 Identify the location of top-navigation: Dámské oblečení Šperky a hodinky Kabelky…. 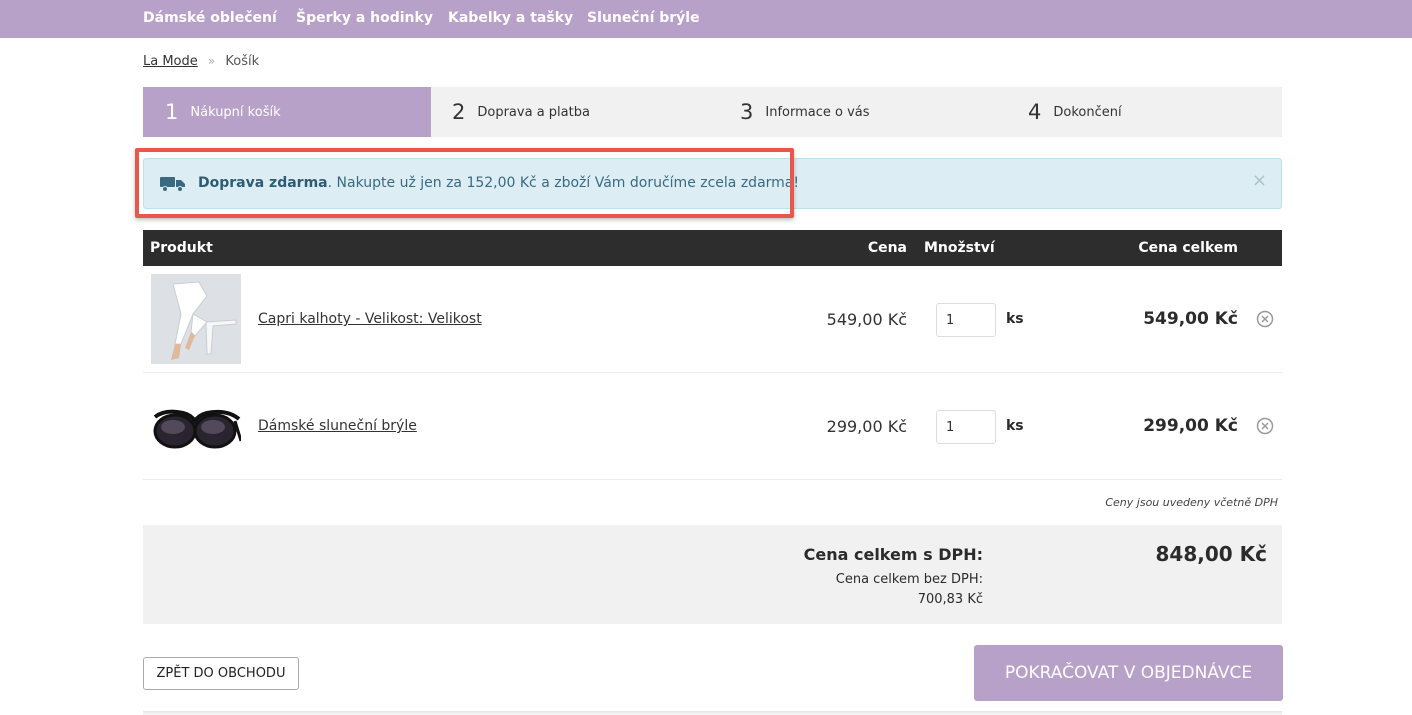
(706, 19).